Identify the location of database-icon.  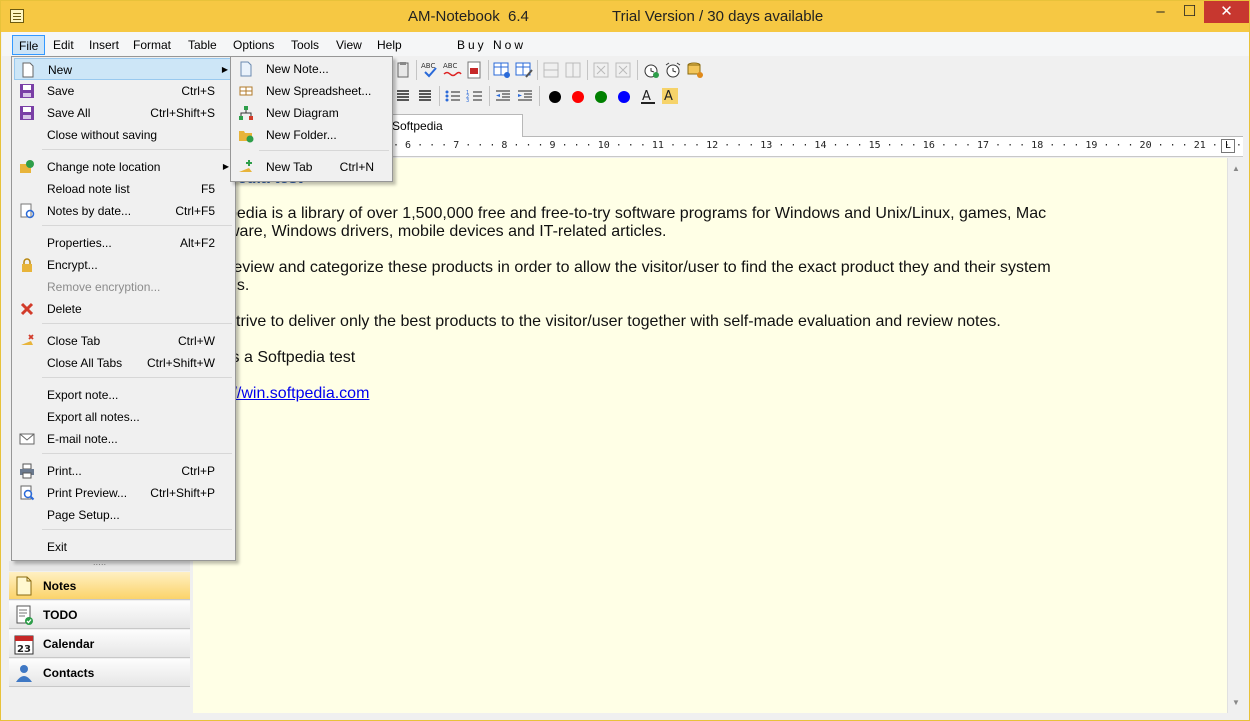
(695, 70).